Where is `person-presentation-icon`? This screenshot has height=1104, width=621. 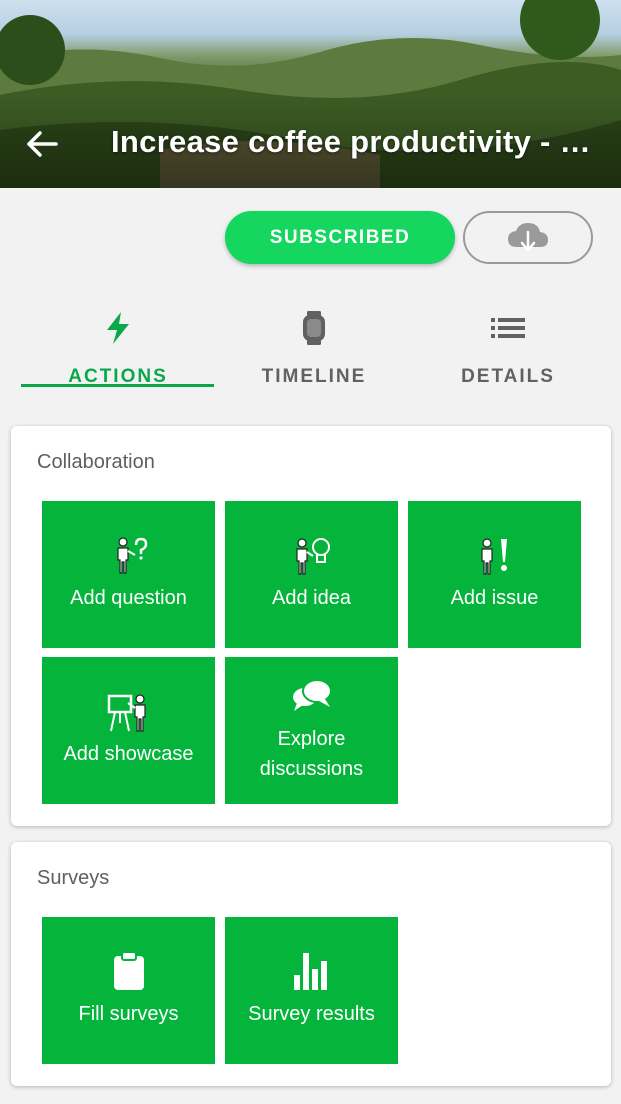 person-presentation-icon is located at coordinates (126, 713).